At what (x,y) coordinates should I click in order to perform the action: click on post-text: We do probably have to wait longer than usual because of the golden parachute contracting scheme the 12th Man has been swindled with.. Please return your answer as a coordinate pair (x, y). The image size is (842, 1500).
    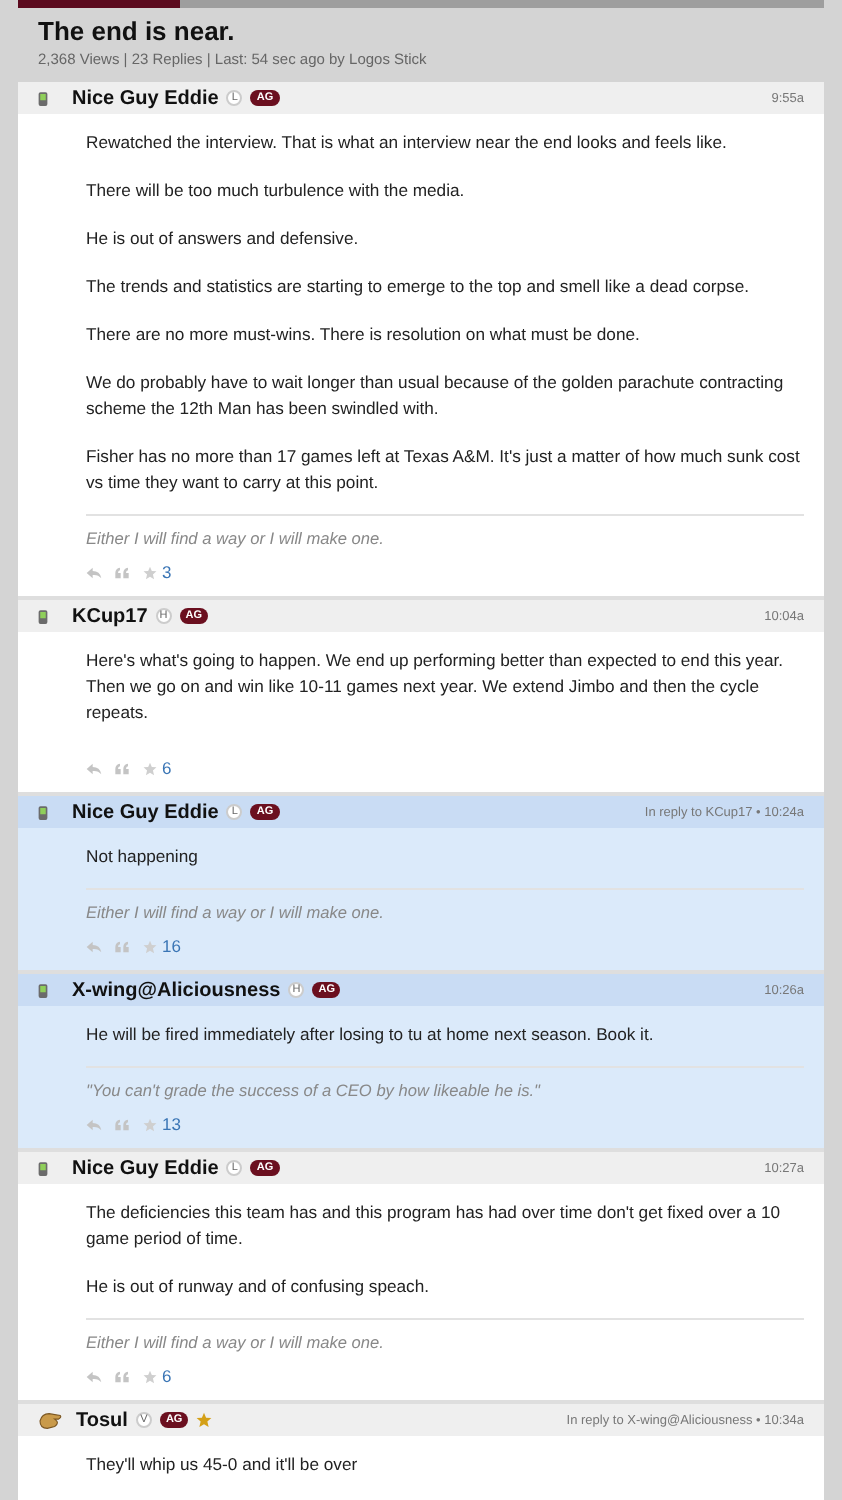
    Looking at the image, I should click on (436, 396).